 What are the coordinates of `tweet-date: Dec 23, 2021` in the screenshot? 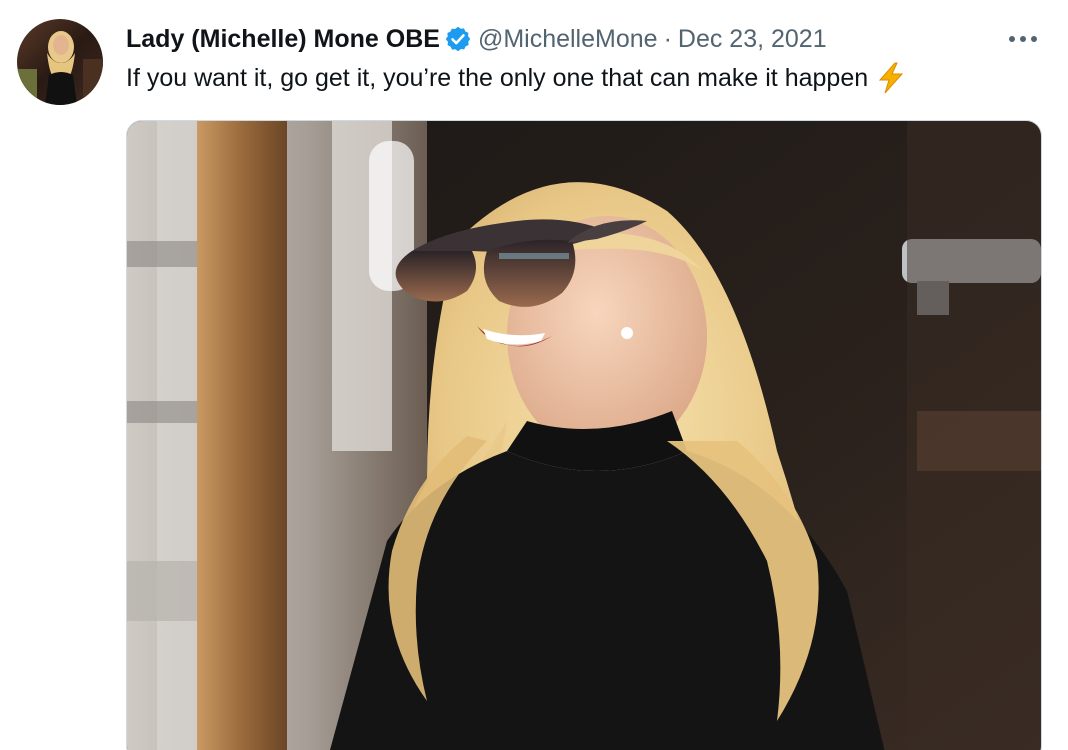 It's located at (752, 39).